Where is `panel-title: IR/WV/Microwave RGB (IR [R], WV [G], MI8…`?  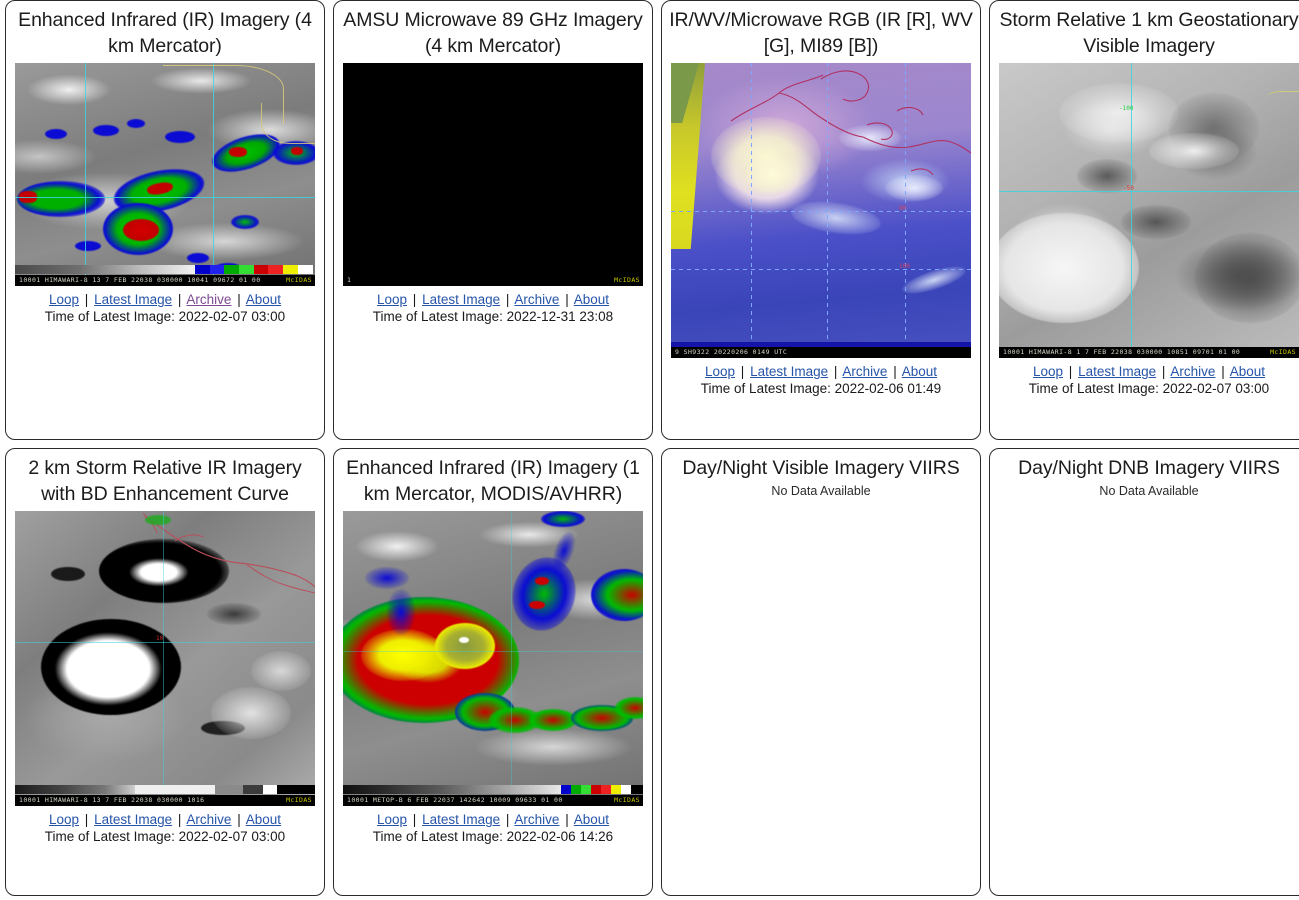 panel-title: IR/WV/Microwave RGB (IR [R], WV [G], MI8… is located at coordinates (821, 33).